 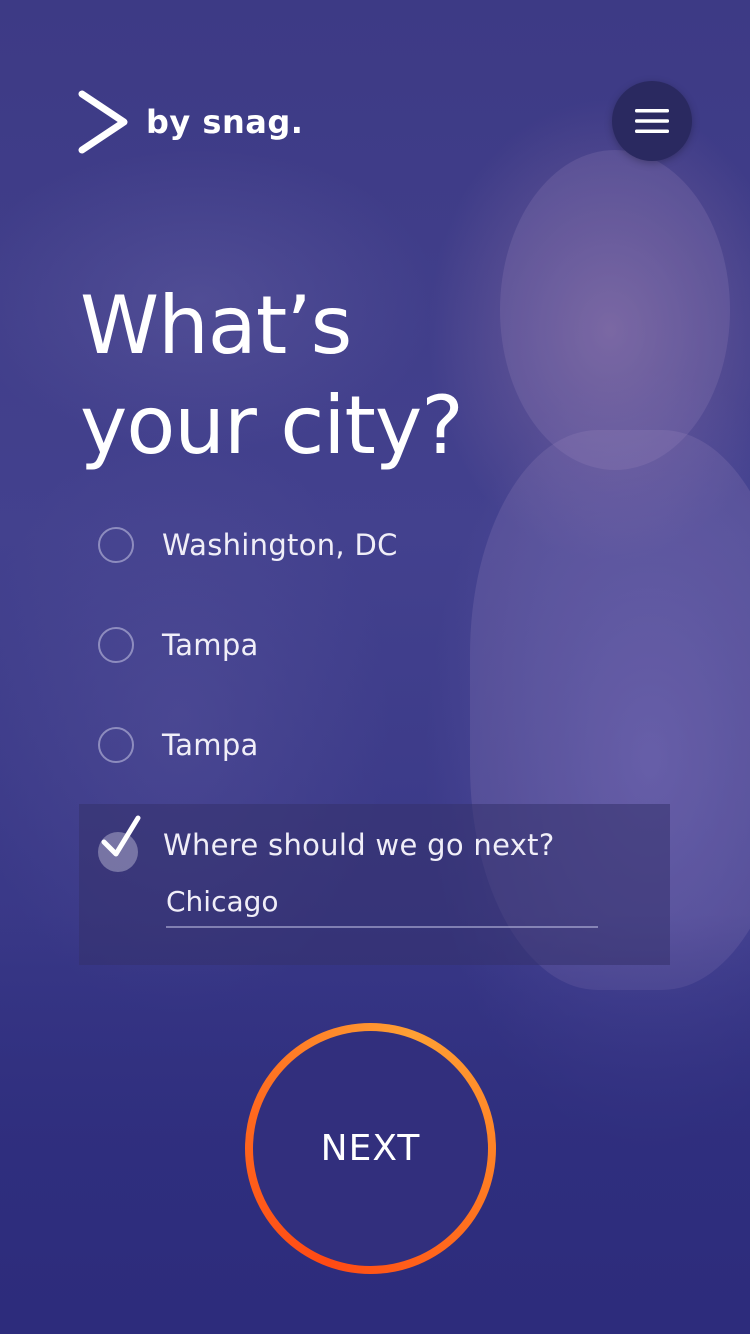 I want to click on next-button: NEXT, so click(x=370, y=1148).